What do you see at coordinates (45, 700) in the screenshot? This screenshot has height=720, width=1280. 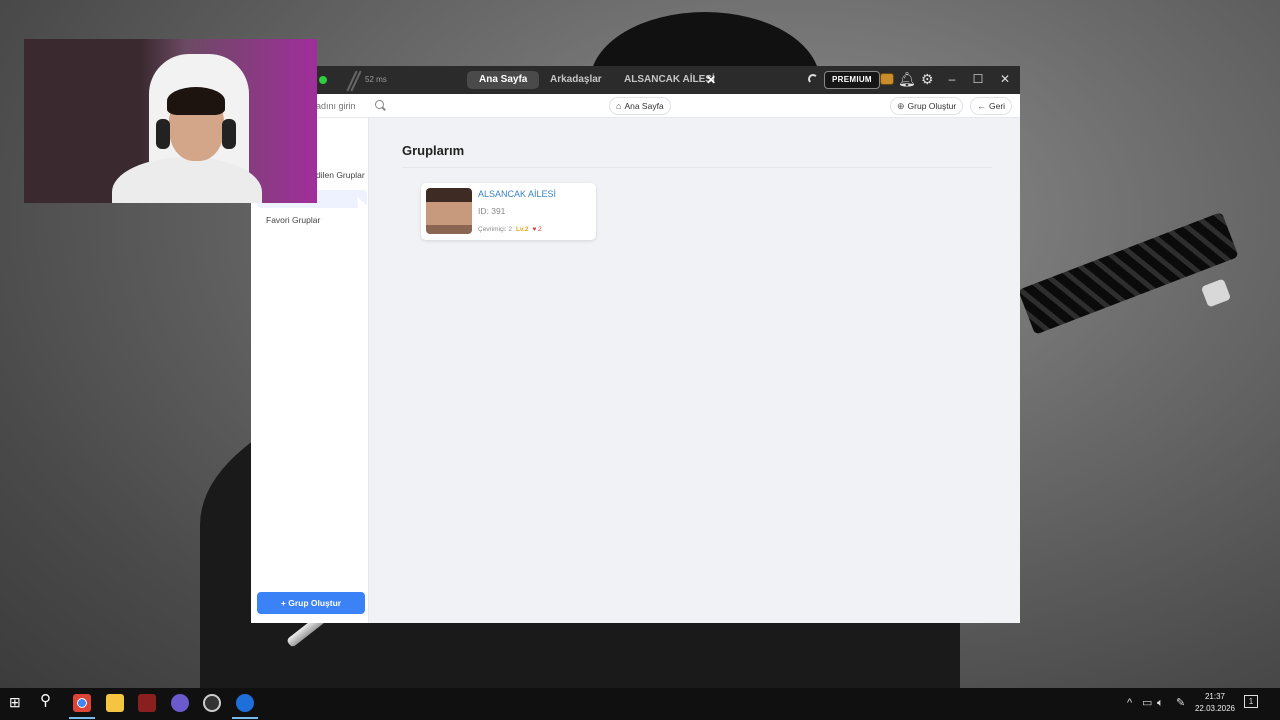 I see `search-taskbar-icon: ⚲` at bounding box center [45, 700].